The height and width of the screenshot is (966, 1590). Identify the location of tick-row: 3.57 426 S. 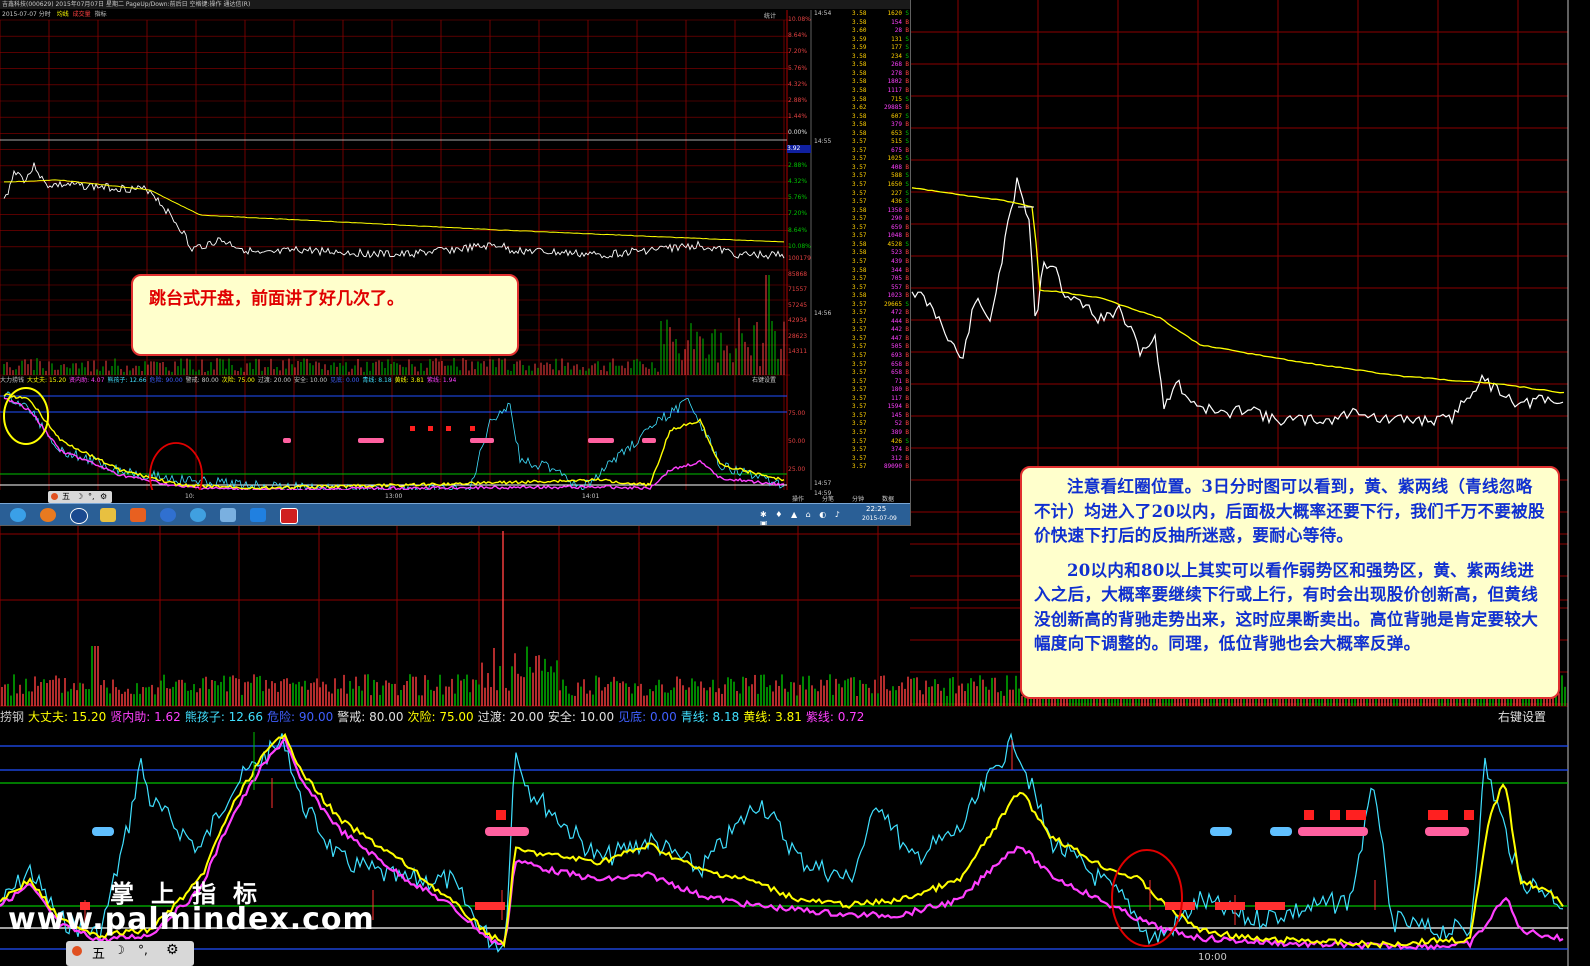
(861, 442).